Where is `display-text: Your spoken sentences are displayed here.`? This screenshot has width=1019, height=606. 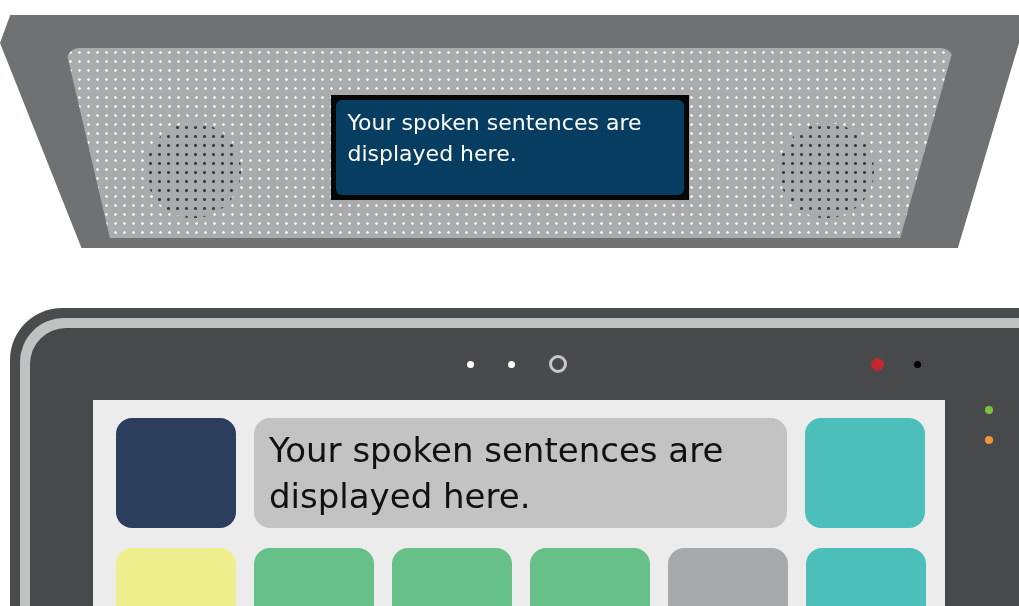 display-text: Your spoken sentences are displayed here. is located at coordinates (509, 147).